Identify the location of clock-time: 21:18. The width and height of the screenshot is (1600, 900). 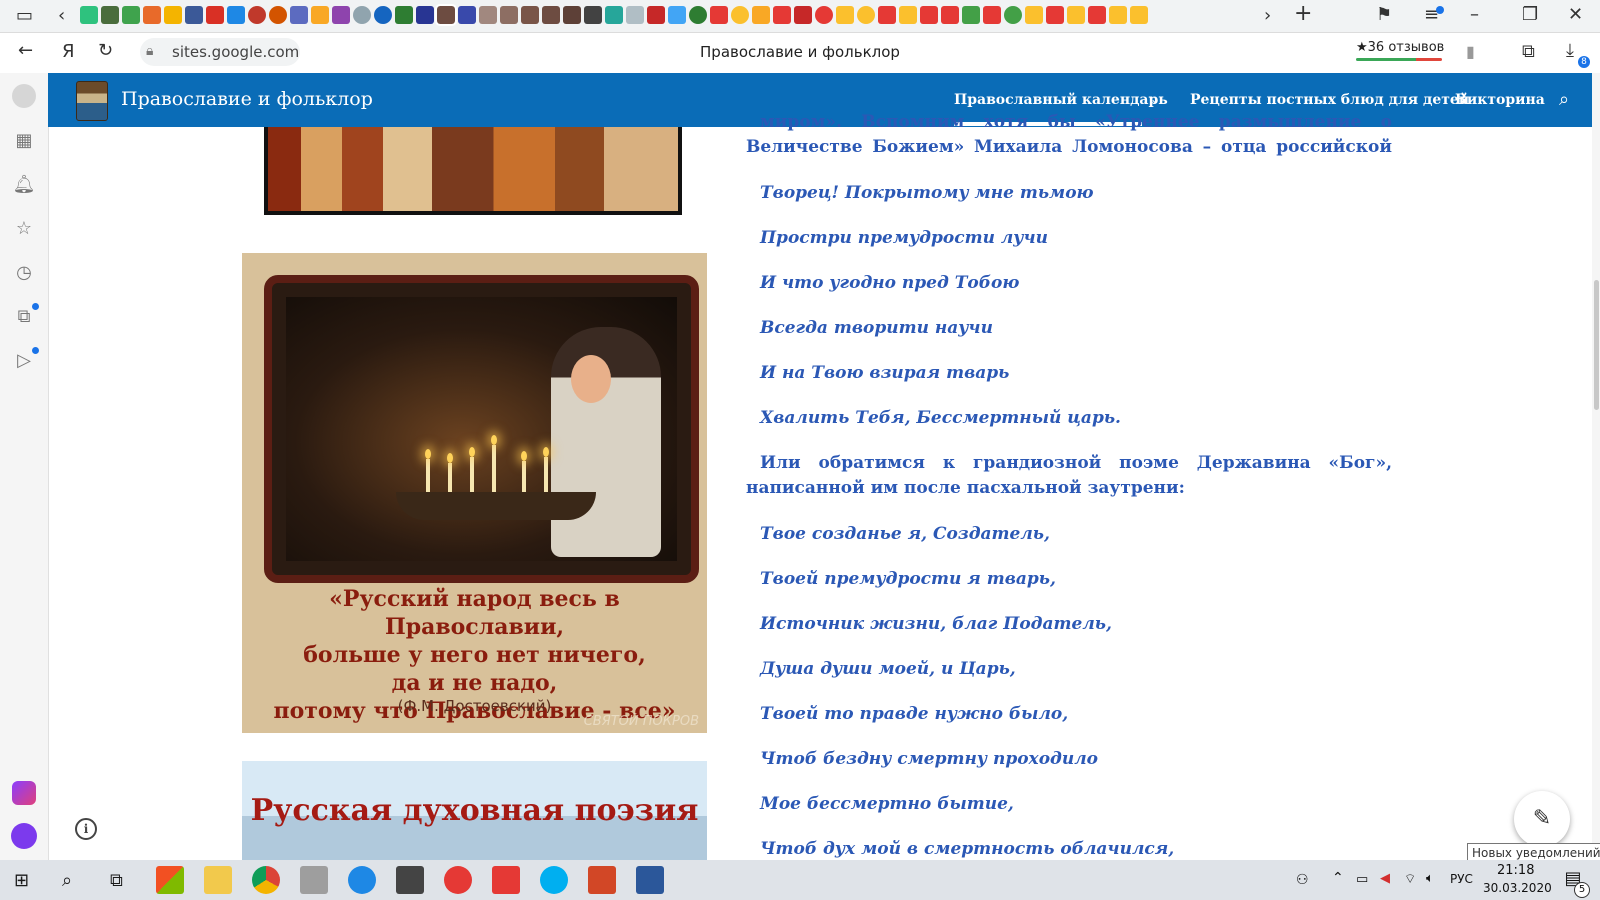
(1515, 870).